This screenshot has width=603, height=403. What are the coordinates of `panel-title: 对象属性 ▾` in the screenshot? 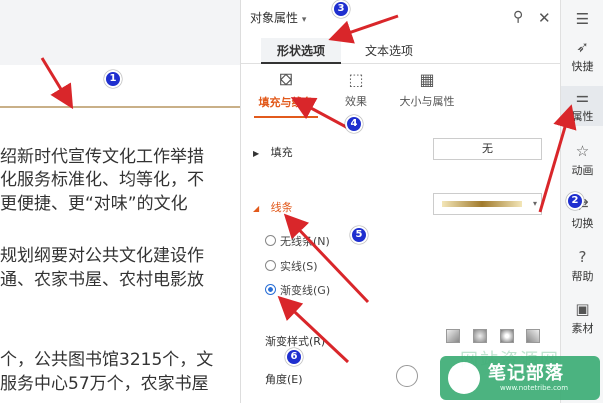 It's located at (278, 17).